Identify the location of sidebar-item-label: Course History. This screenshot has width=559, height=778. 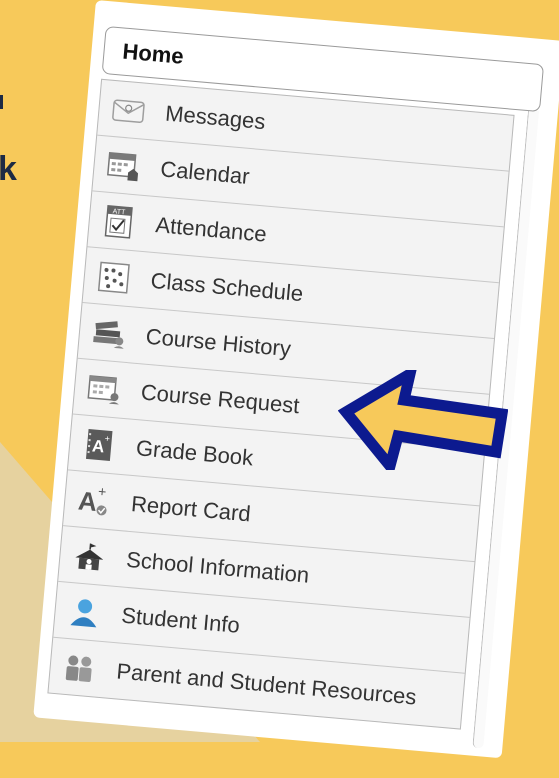
(218, 342).